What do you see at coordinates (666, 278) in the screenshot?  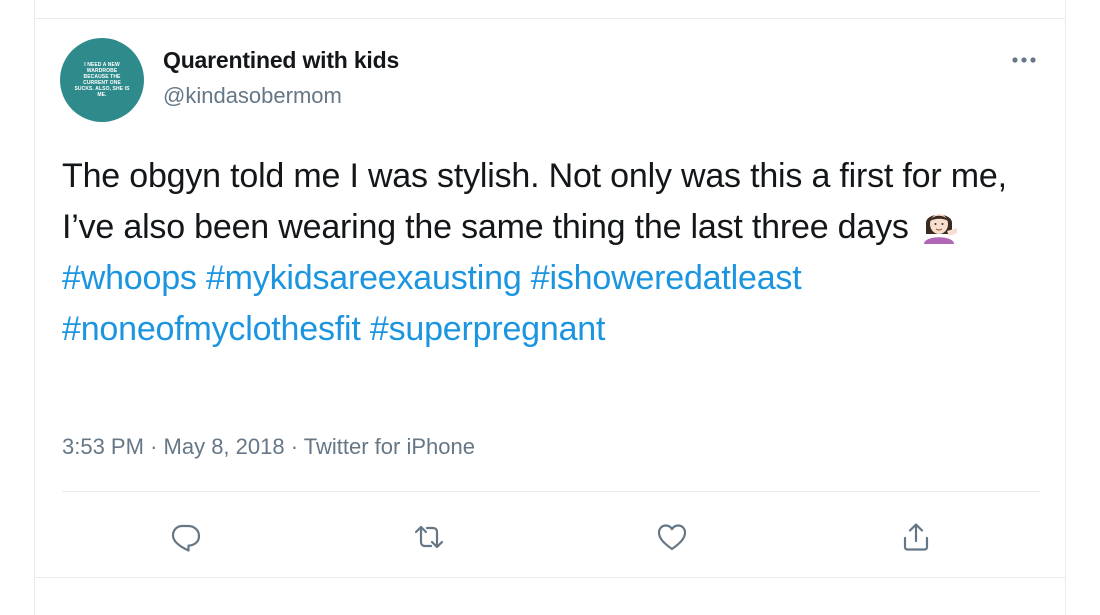 I see `hashtag-link: #ishoweredatleast` at bounding box center [666, 278].